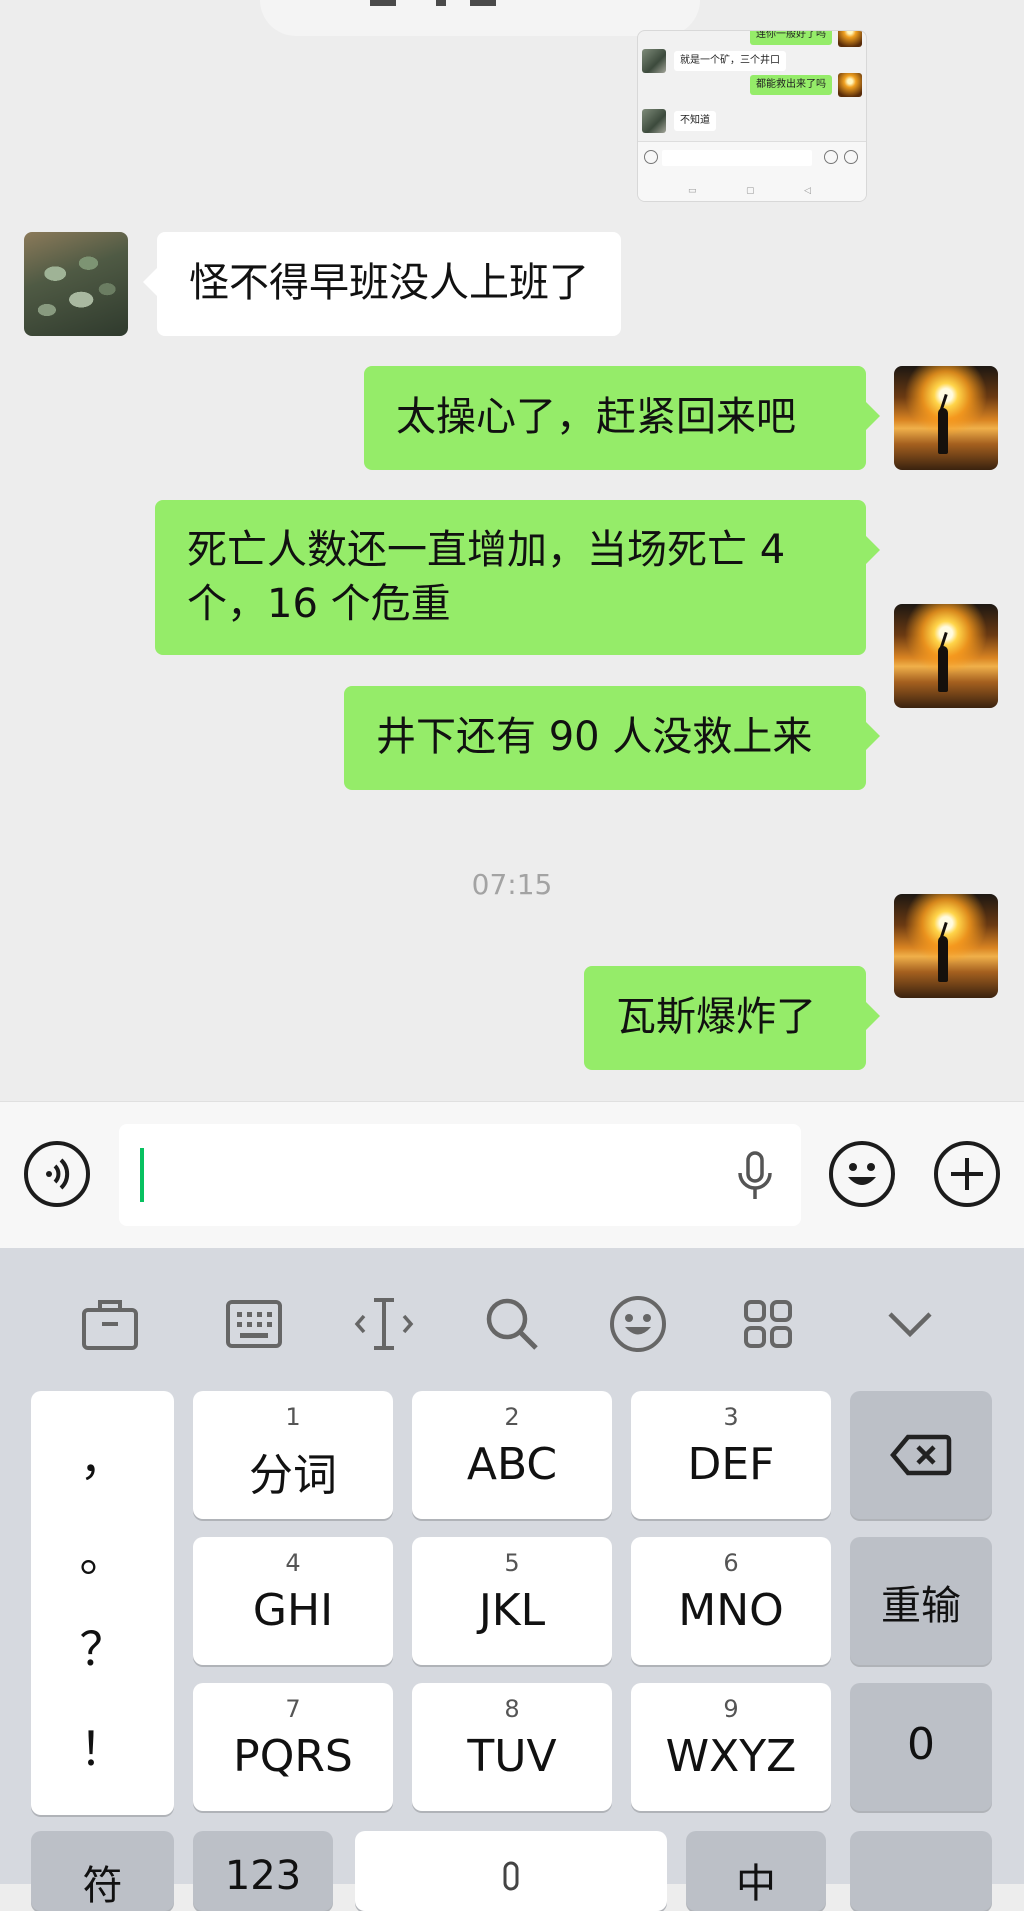 The width and height of the screenshot is (1024, 1911). I want to click on message-text: 井下还有 90 人没救上来, so click(594, 737).